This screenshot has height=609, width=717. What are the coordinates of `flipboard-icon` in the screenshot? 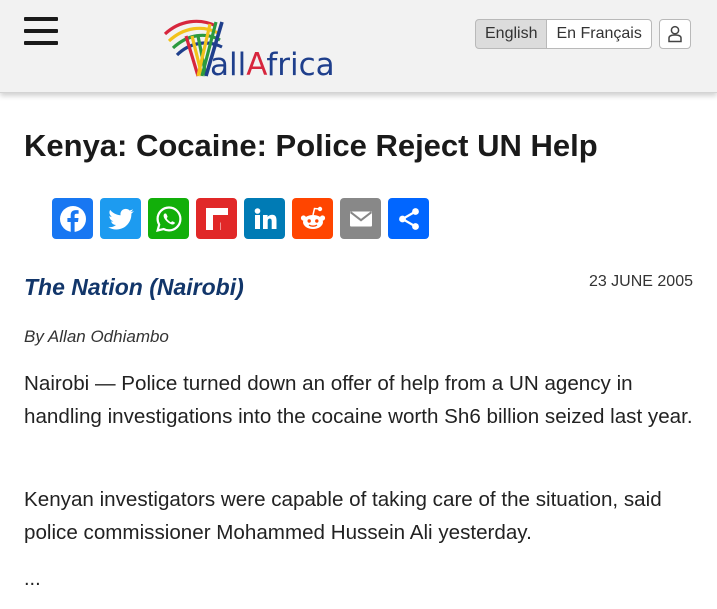 It's located at (216, 218).